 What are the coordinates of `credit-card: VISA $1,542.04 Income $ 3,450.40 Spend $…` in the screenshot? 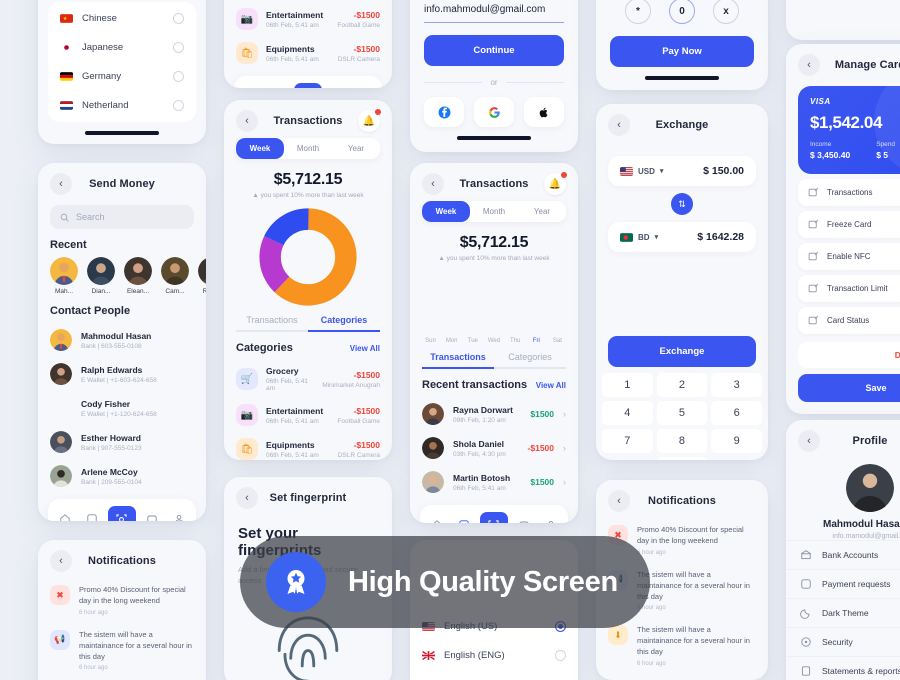 It's located at (849, 130).